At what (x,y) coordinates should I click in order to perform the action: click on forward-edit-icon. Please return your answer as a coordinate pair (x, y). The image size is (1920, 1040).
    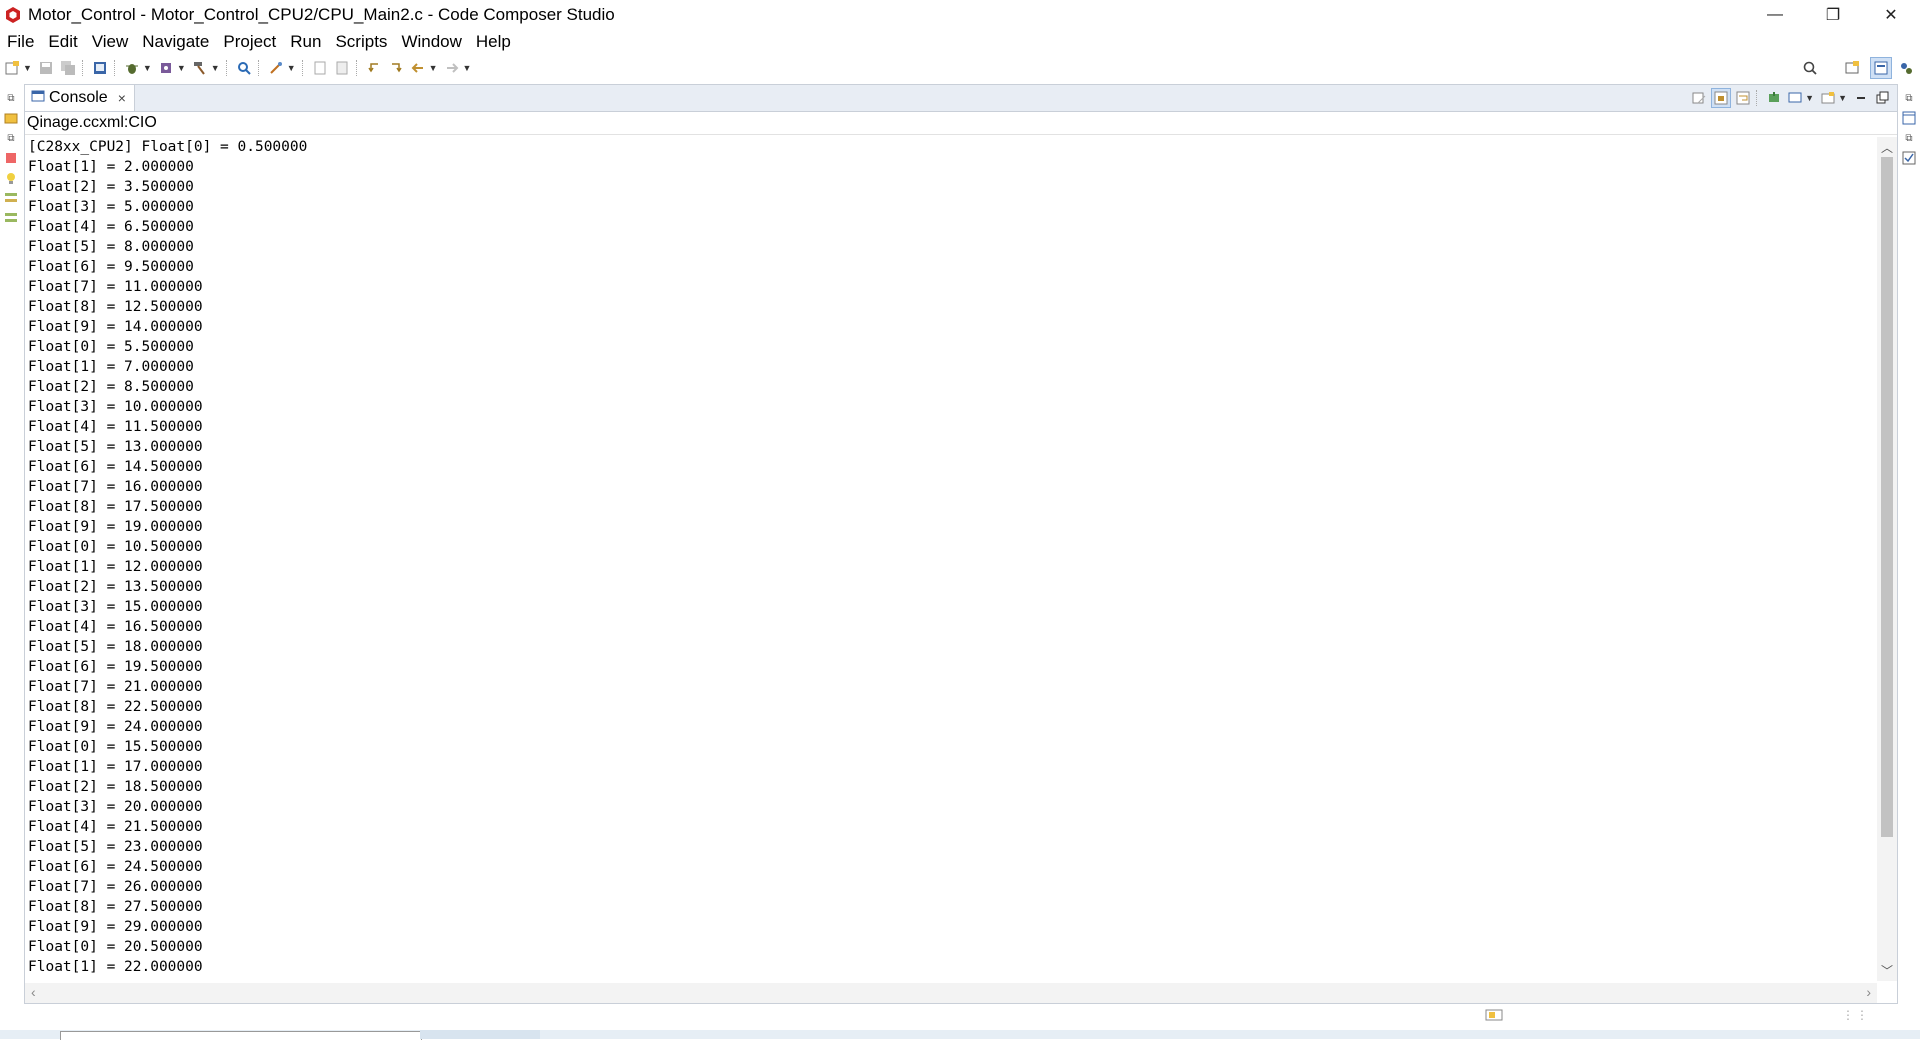
    Looking at the image, I should click on (396, 68).